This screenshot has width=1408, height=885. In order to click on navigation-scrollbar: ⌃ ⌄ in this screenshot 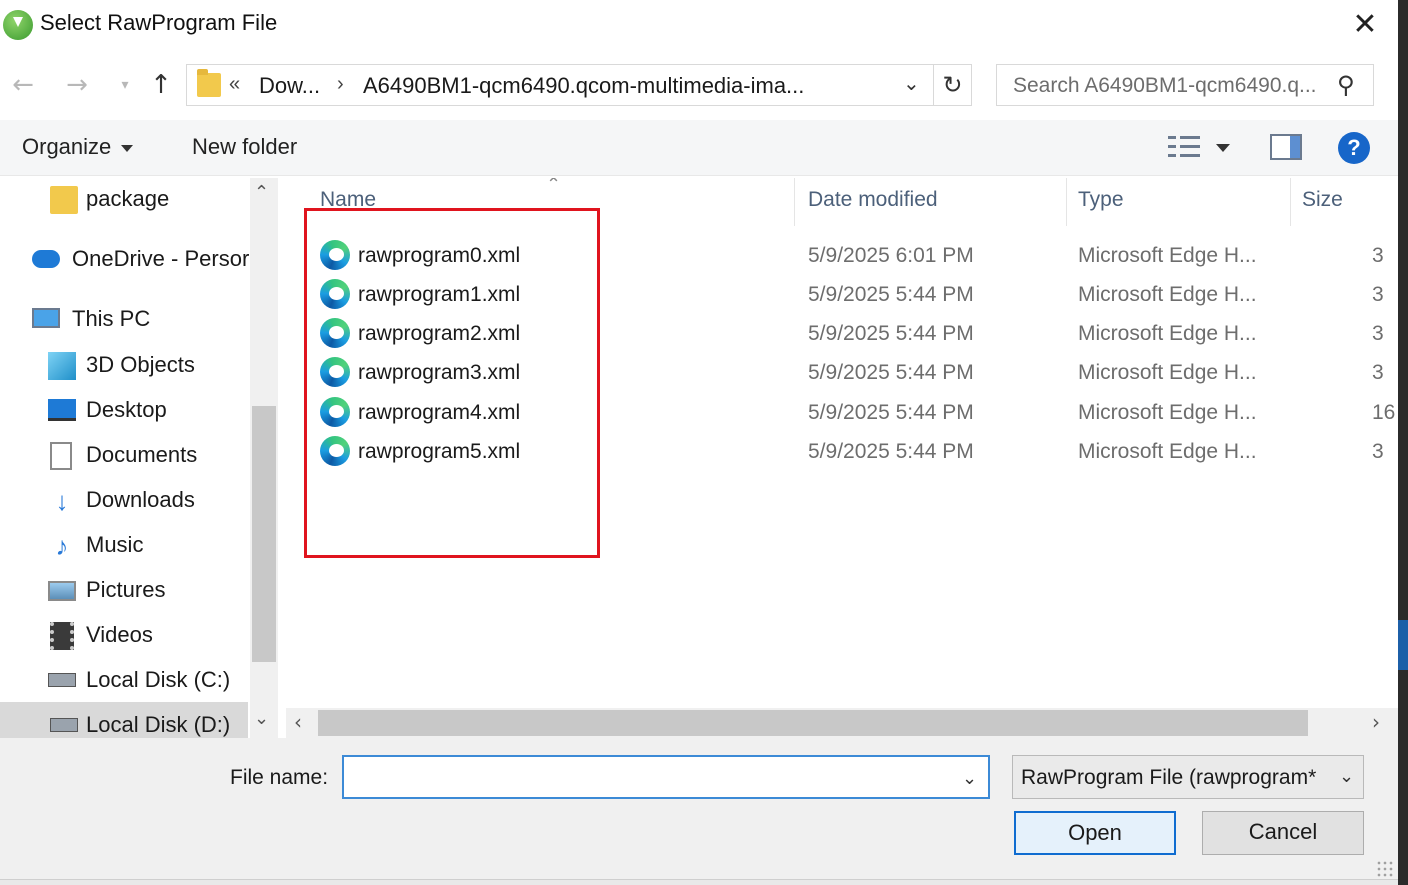, I will do `click(264, 458)`.